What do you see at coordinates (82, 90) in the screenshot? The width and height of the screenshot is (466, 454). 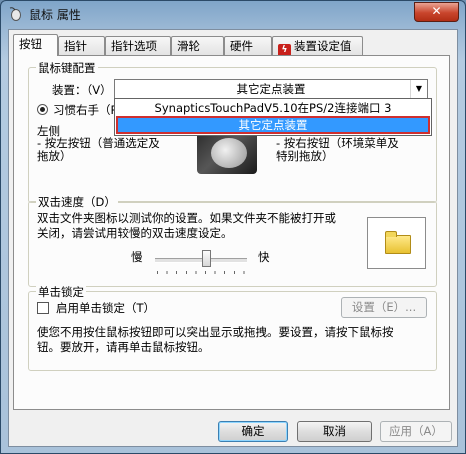 I see `device-label: 装置：（V）` at bounding box center [82, 90].